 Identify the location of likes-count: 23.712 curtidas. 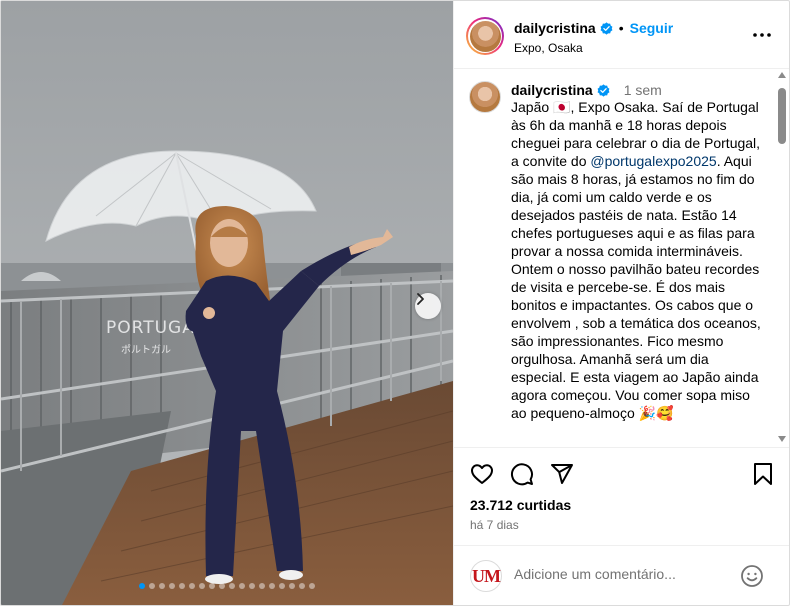
(520, 505).